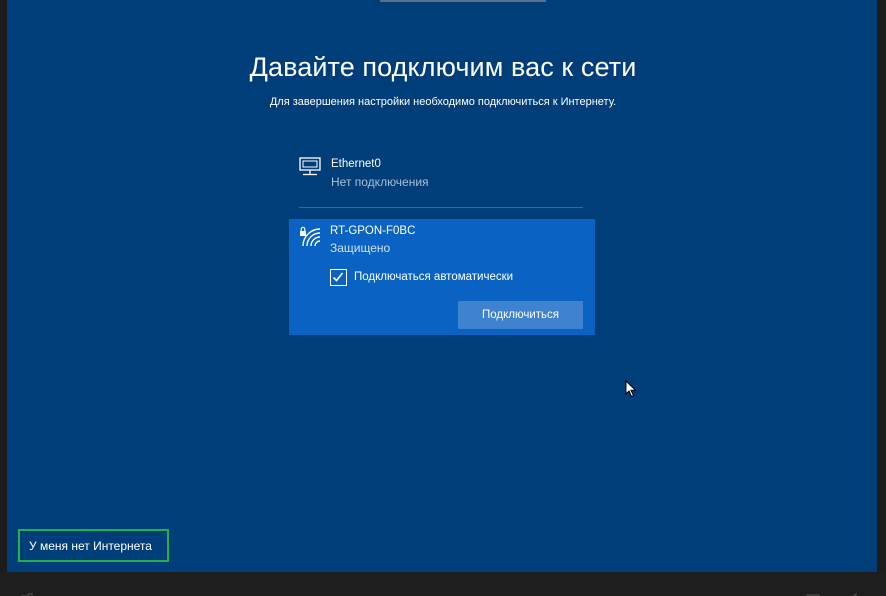  What do you see at coordinates (855, 592) in the screenshot?
I see `volume-icon` at bounding box center [855, 592].